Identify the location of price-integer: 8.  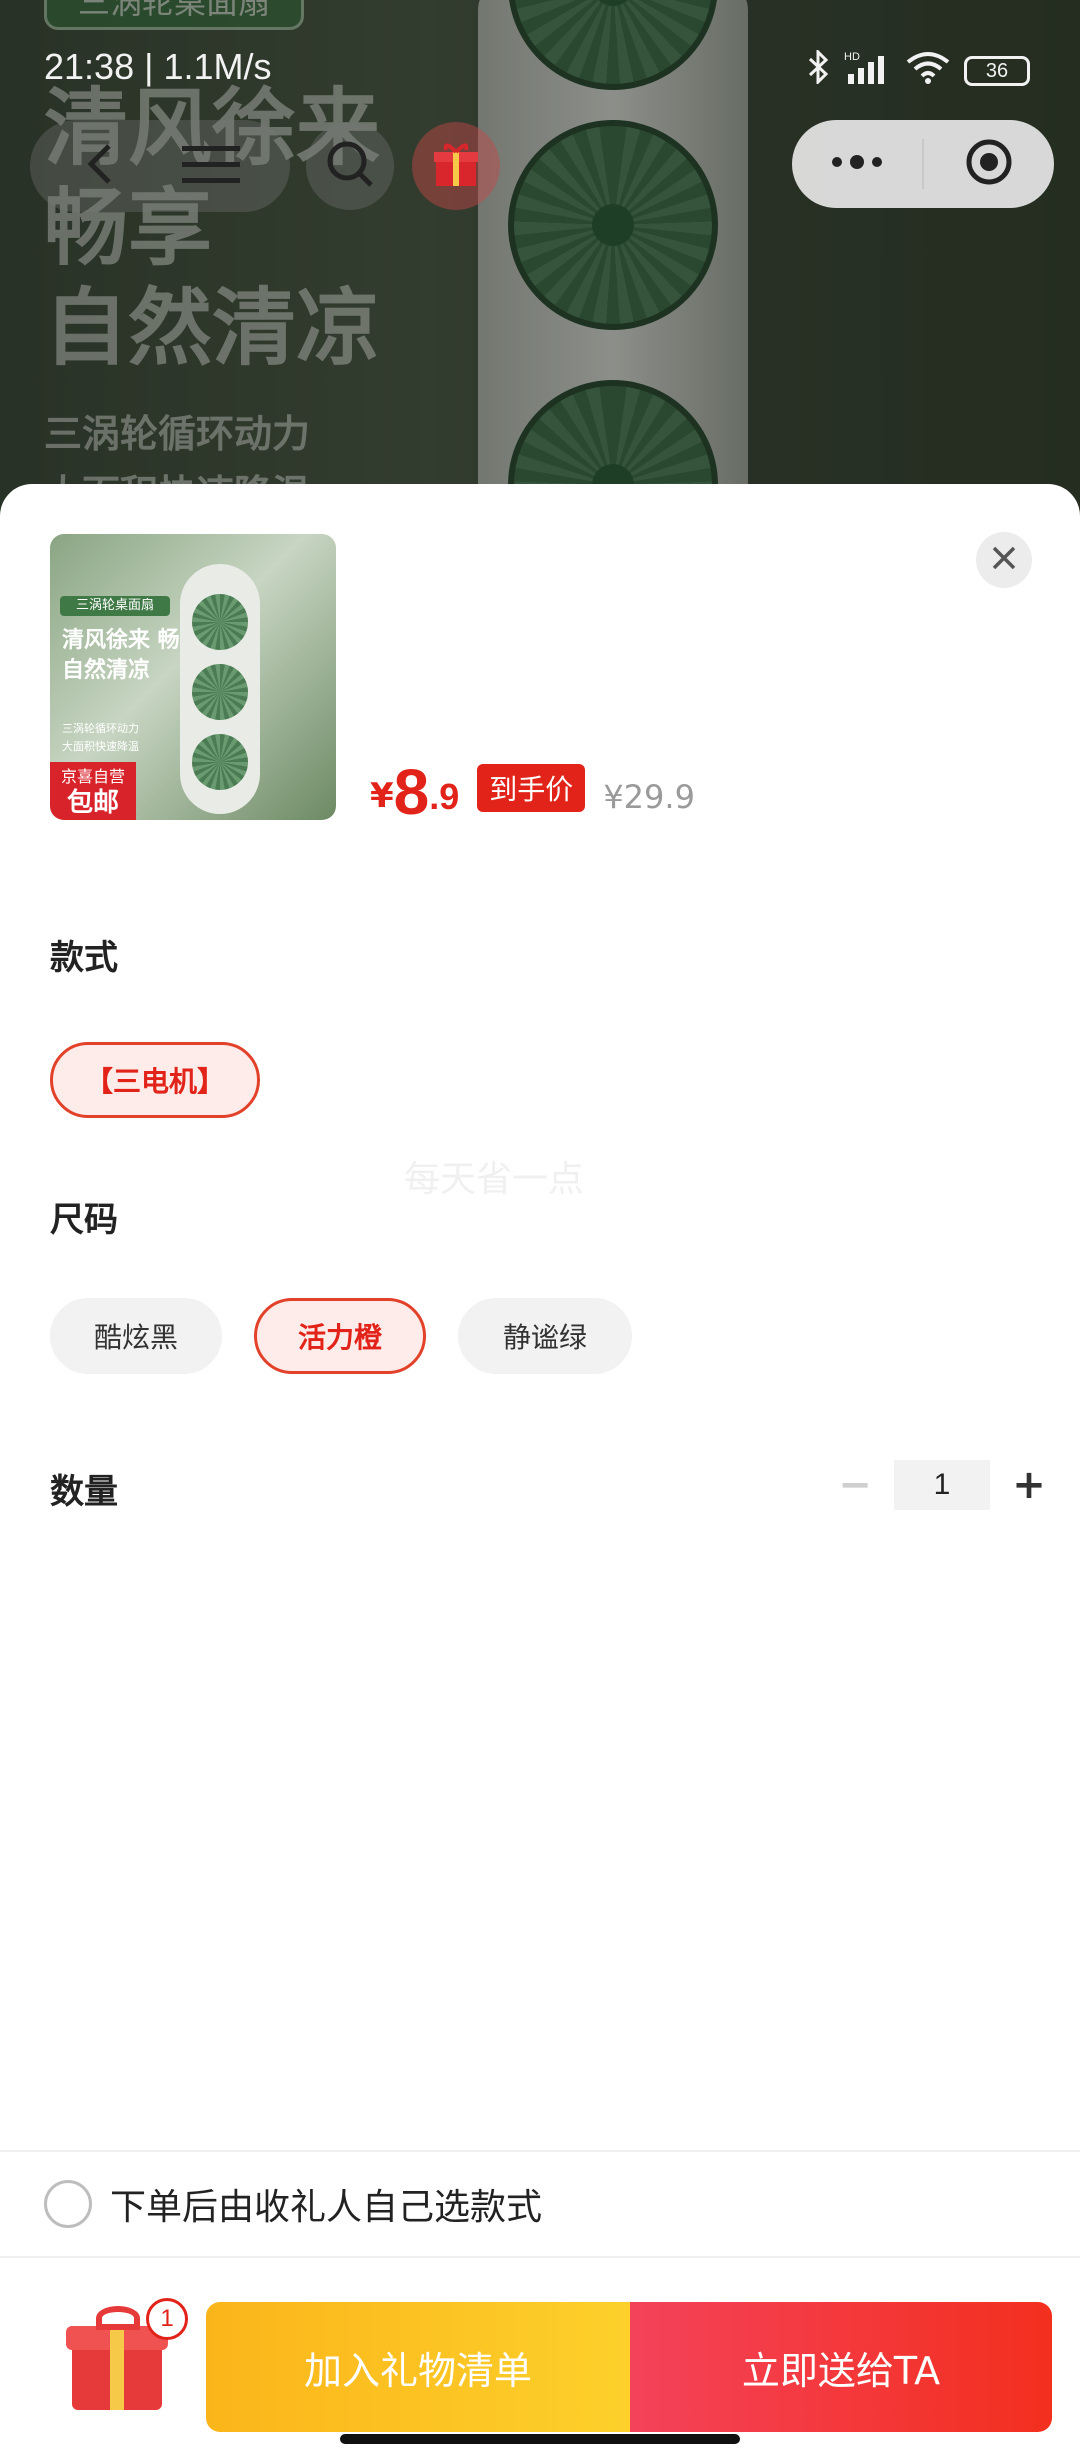
(411, 792).